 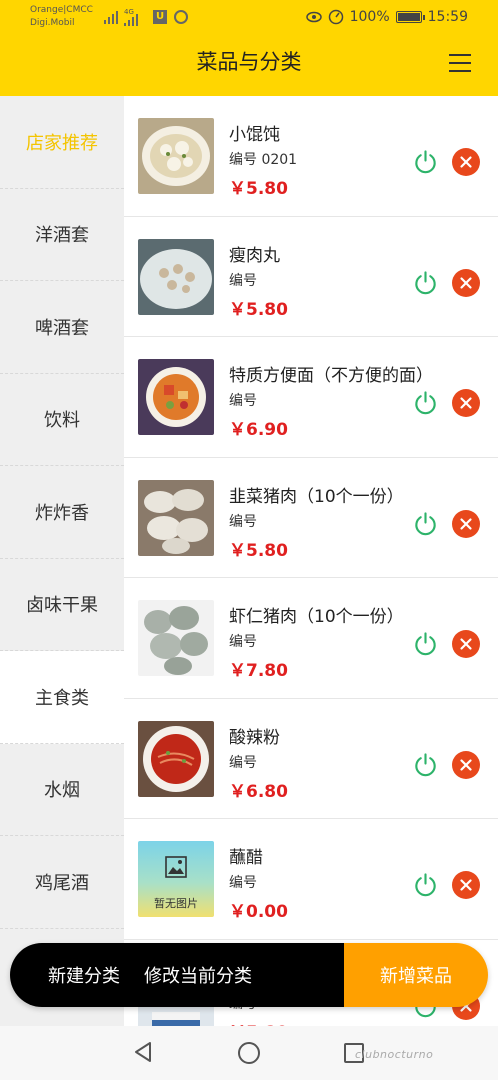 I want to click on category-item: 店家推荐, so click(x=62, y=142).